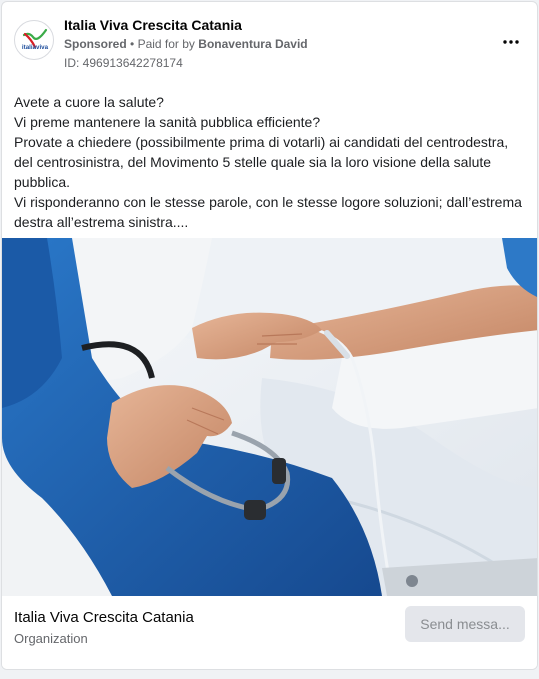 This screenshot has height=679, width=539. What do you see at coordinates (51, 638) in the screenshot?
I see `footer-category: Organization` at bounding box center [51, 638].